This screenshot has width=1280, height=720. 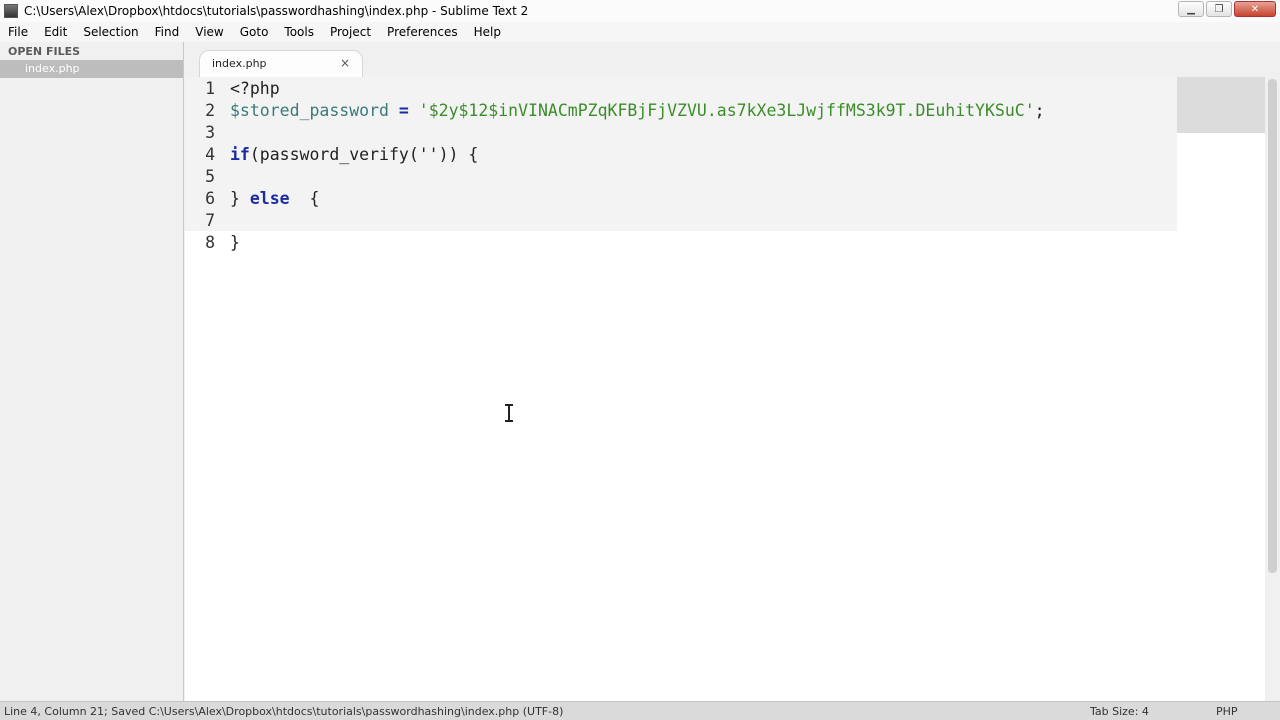 I want to click on line-text: <?php, so click(x=255, y=89).